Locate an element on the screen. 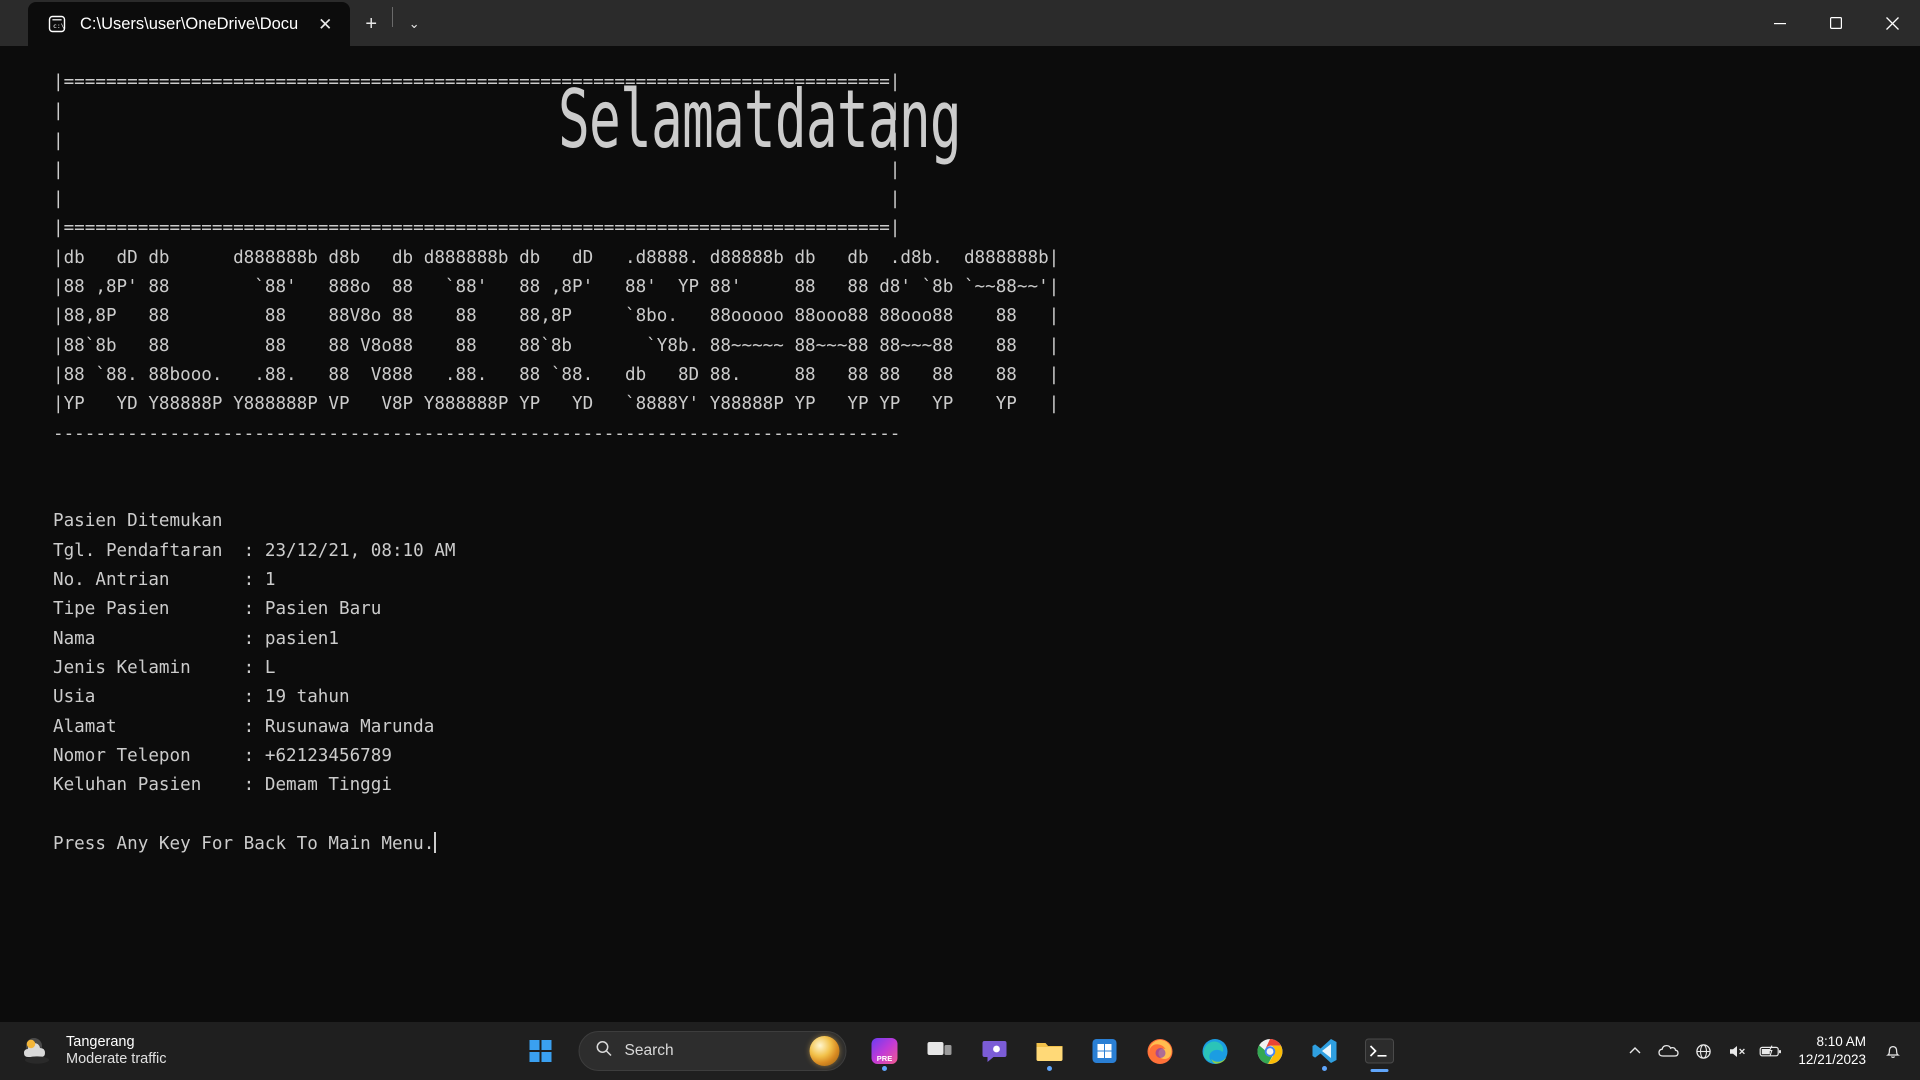 The width and height of the screenshot is (1920, 1080). close-button is located at coordinates (1892, 23).